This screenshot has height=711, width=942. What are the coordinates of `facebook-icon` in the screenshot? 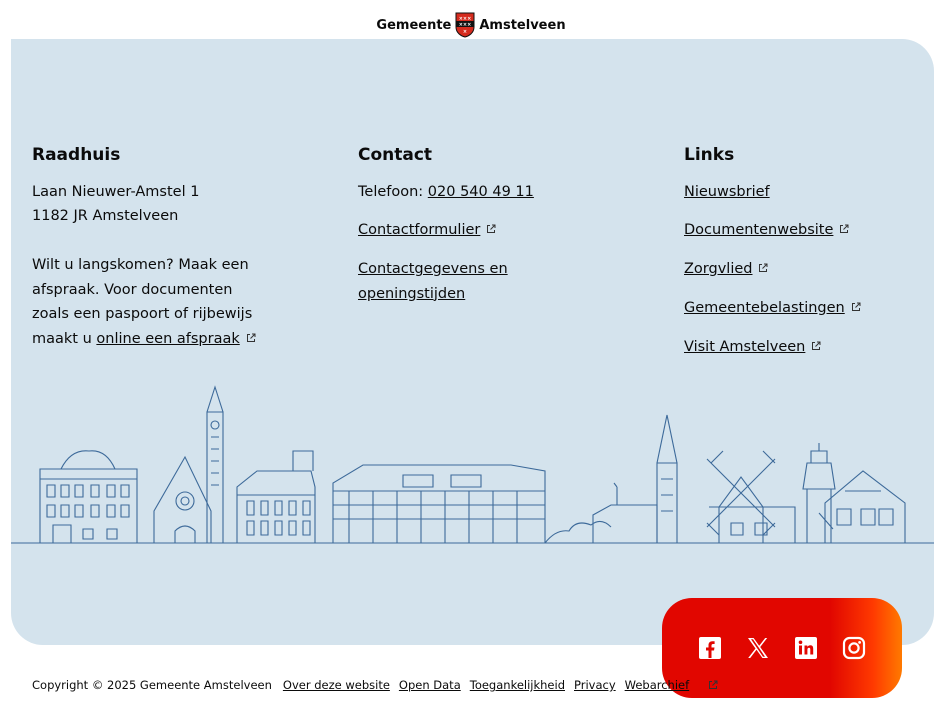 It's located at (710, 648).